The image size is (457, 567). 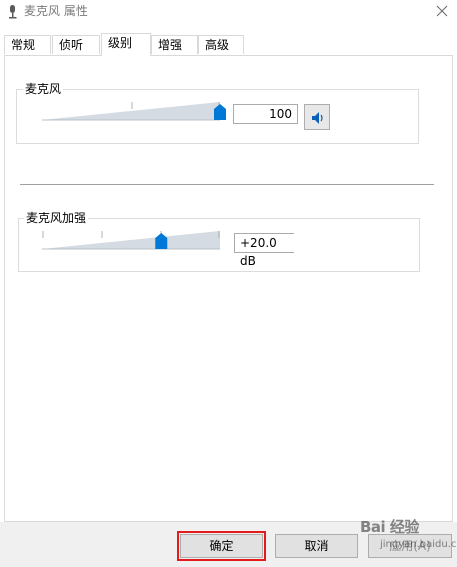 I want to click on boost-slider-thumb, so click(x=161, y=241).